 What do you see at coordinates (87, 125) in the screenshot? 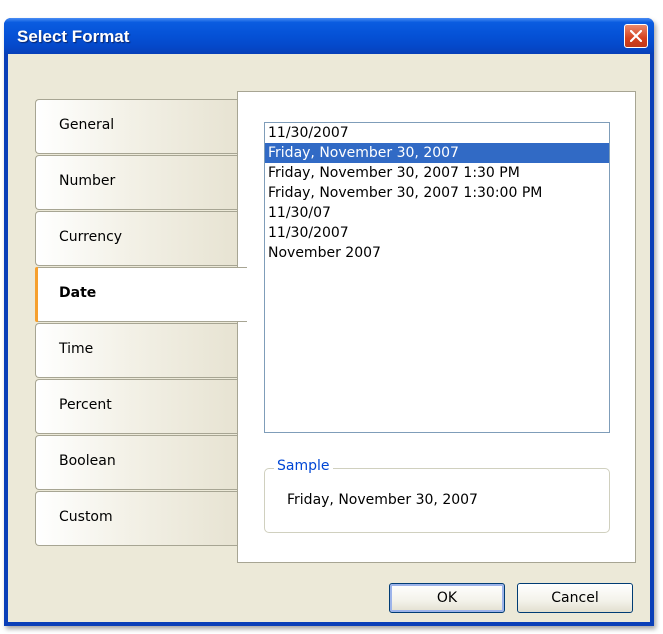
I see `tab-label: General` at bounding box center [87, 125].